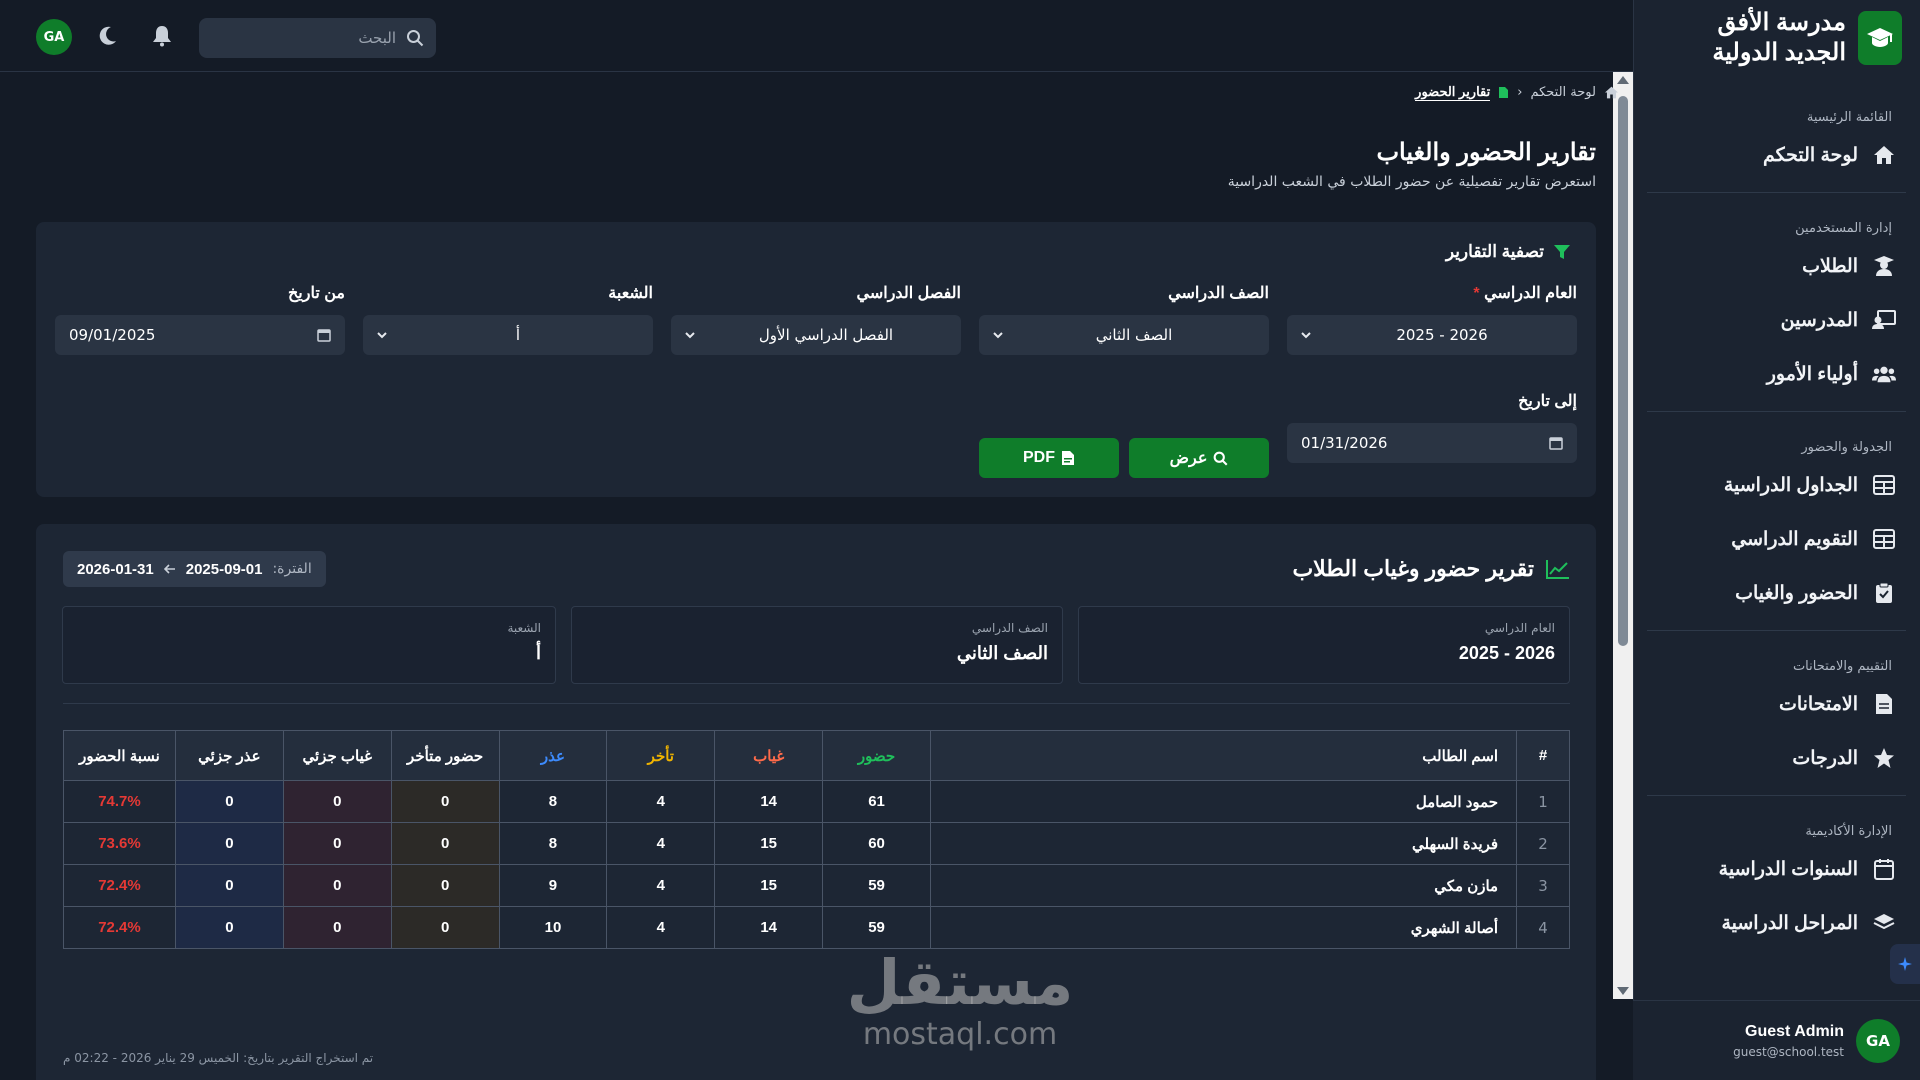 The width and height of the screenshot is (1920, 1080). Describe the element at coordinates (1776, 266) in the screenshot. I see `sidebar-item-students: الطلاب` at that location.